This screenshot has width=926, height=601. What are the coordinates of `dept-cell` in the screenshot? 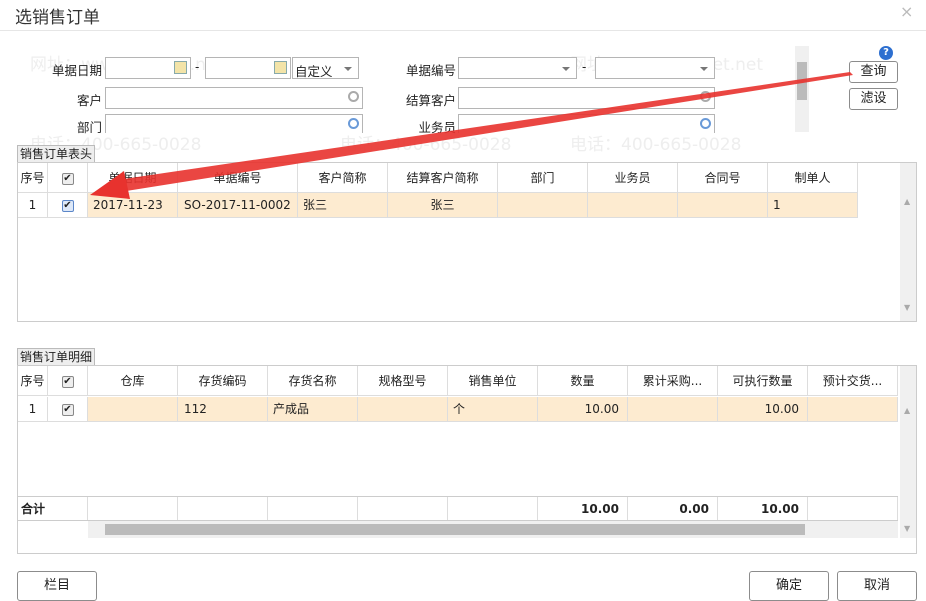 It's located at (543, 205).